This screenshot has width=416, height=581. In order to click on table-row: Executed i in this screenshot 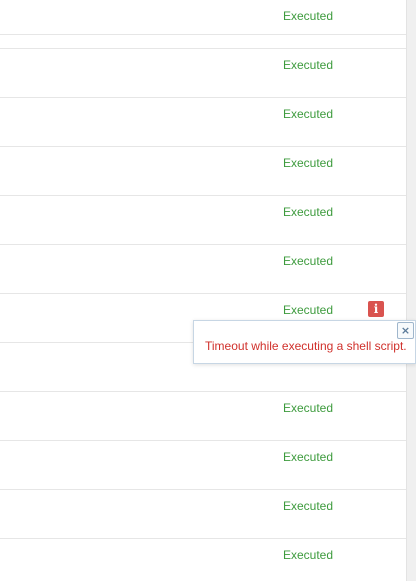, I will do `click(203, 281)`.